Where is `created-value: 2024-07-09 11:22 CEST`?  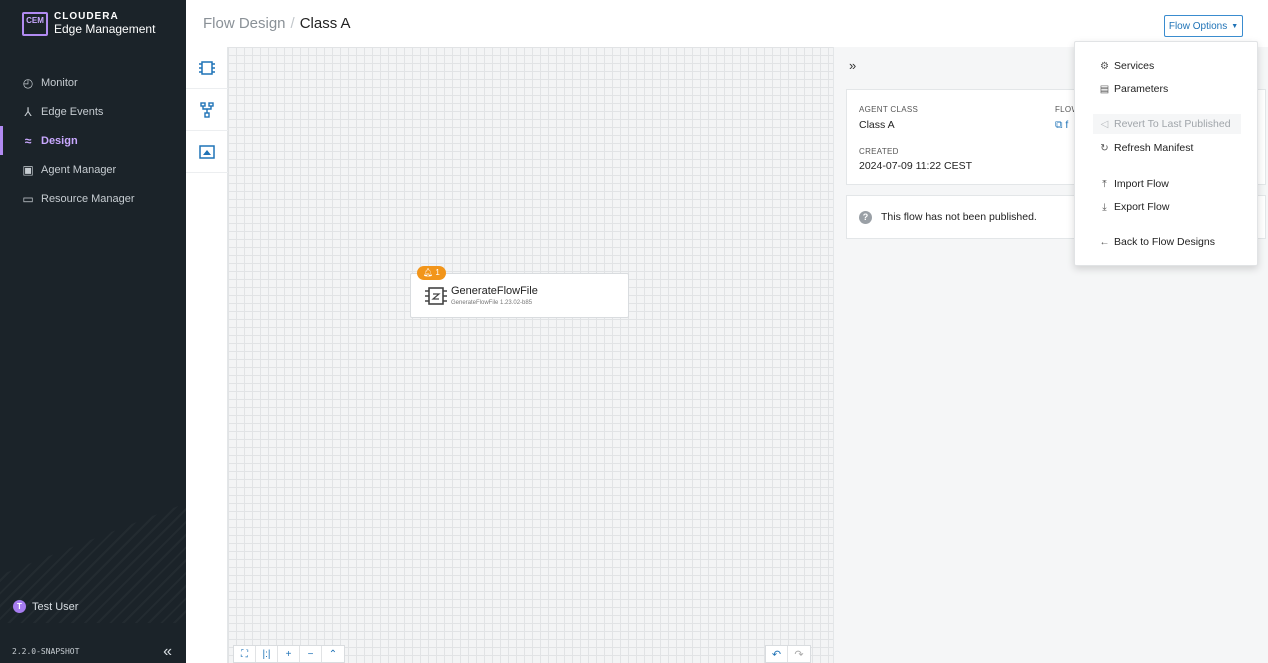
created-value: 2024-07-09 11:22 CEST is located at coordinates (916, 166).